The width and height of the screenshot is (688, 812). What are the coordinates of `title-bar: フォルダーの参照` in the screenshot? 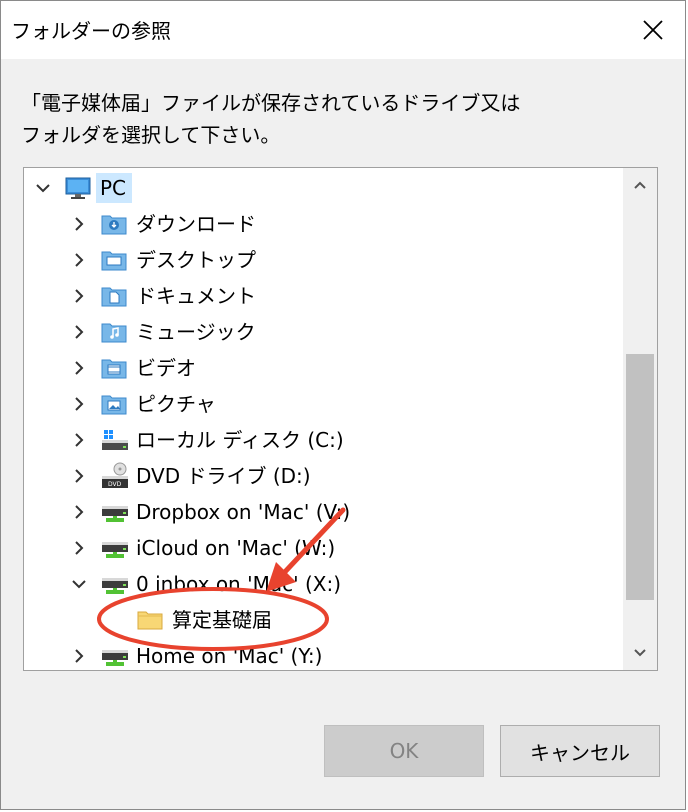 It's located at (343, 30).